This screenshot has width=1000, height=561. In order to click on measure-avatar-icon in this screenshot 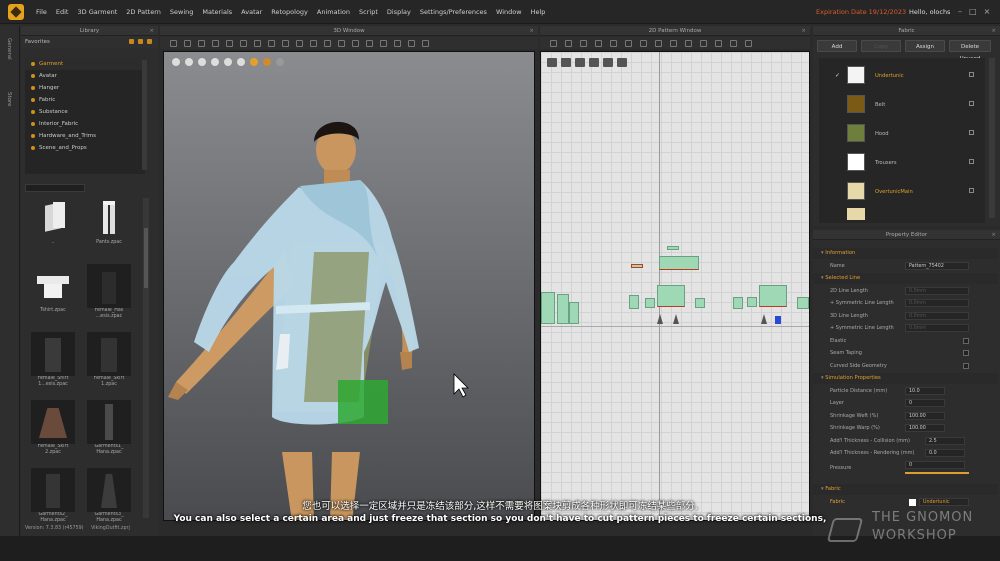, I will do `click(411, 43)`.